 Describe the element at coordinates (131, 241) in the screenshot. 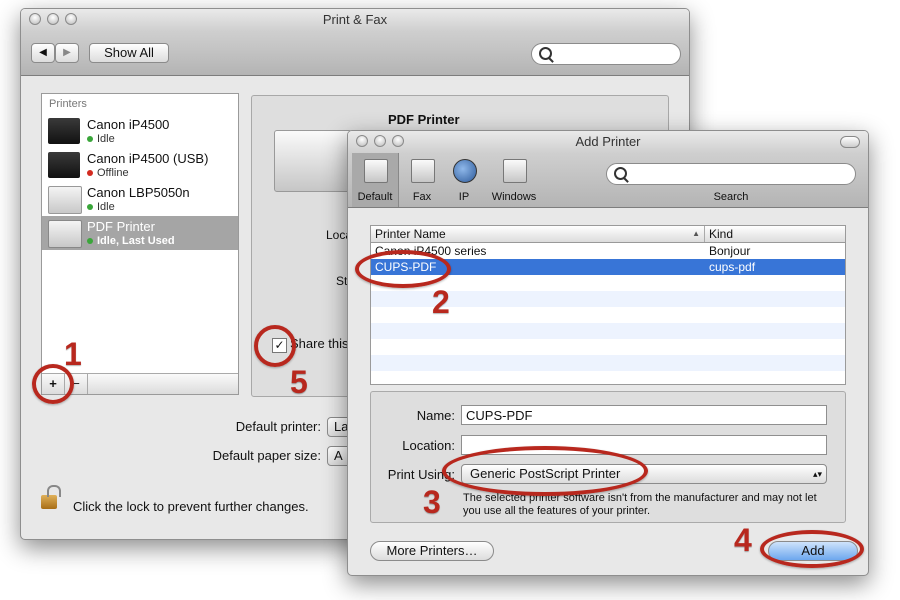

I see `printer-status: Idle, Last Used` at that location.